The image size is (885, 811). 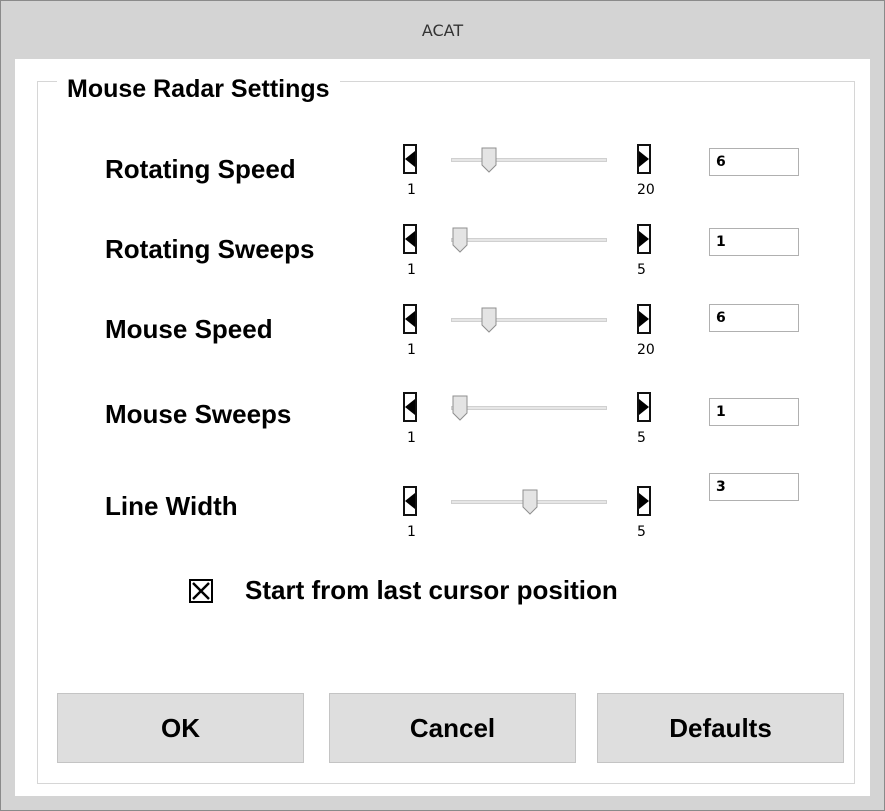 I want to click on cancel-button: Cancel, so click(x=452, y=728).